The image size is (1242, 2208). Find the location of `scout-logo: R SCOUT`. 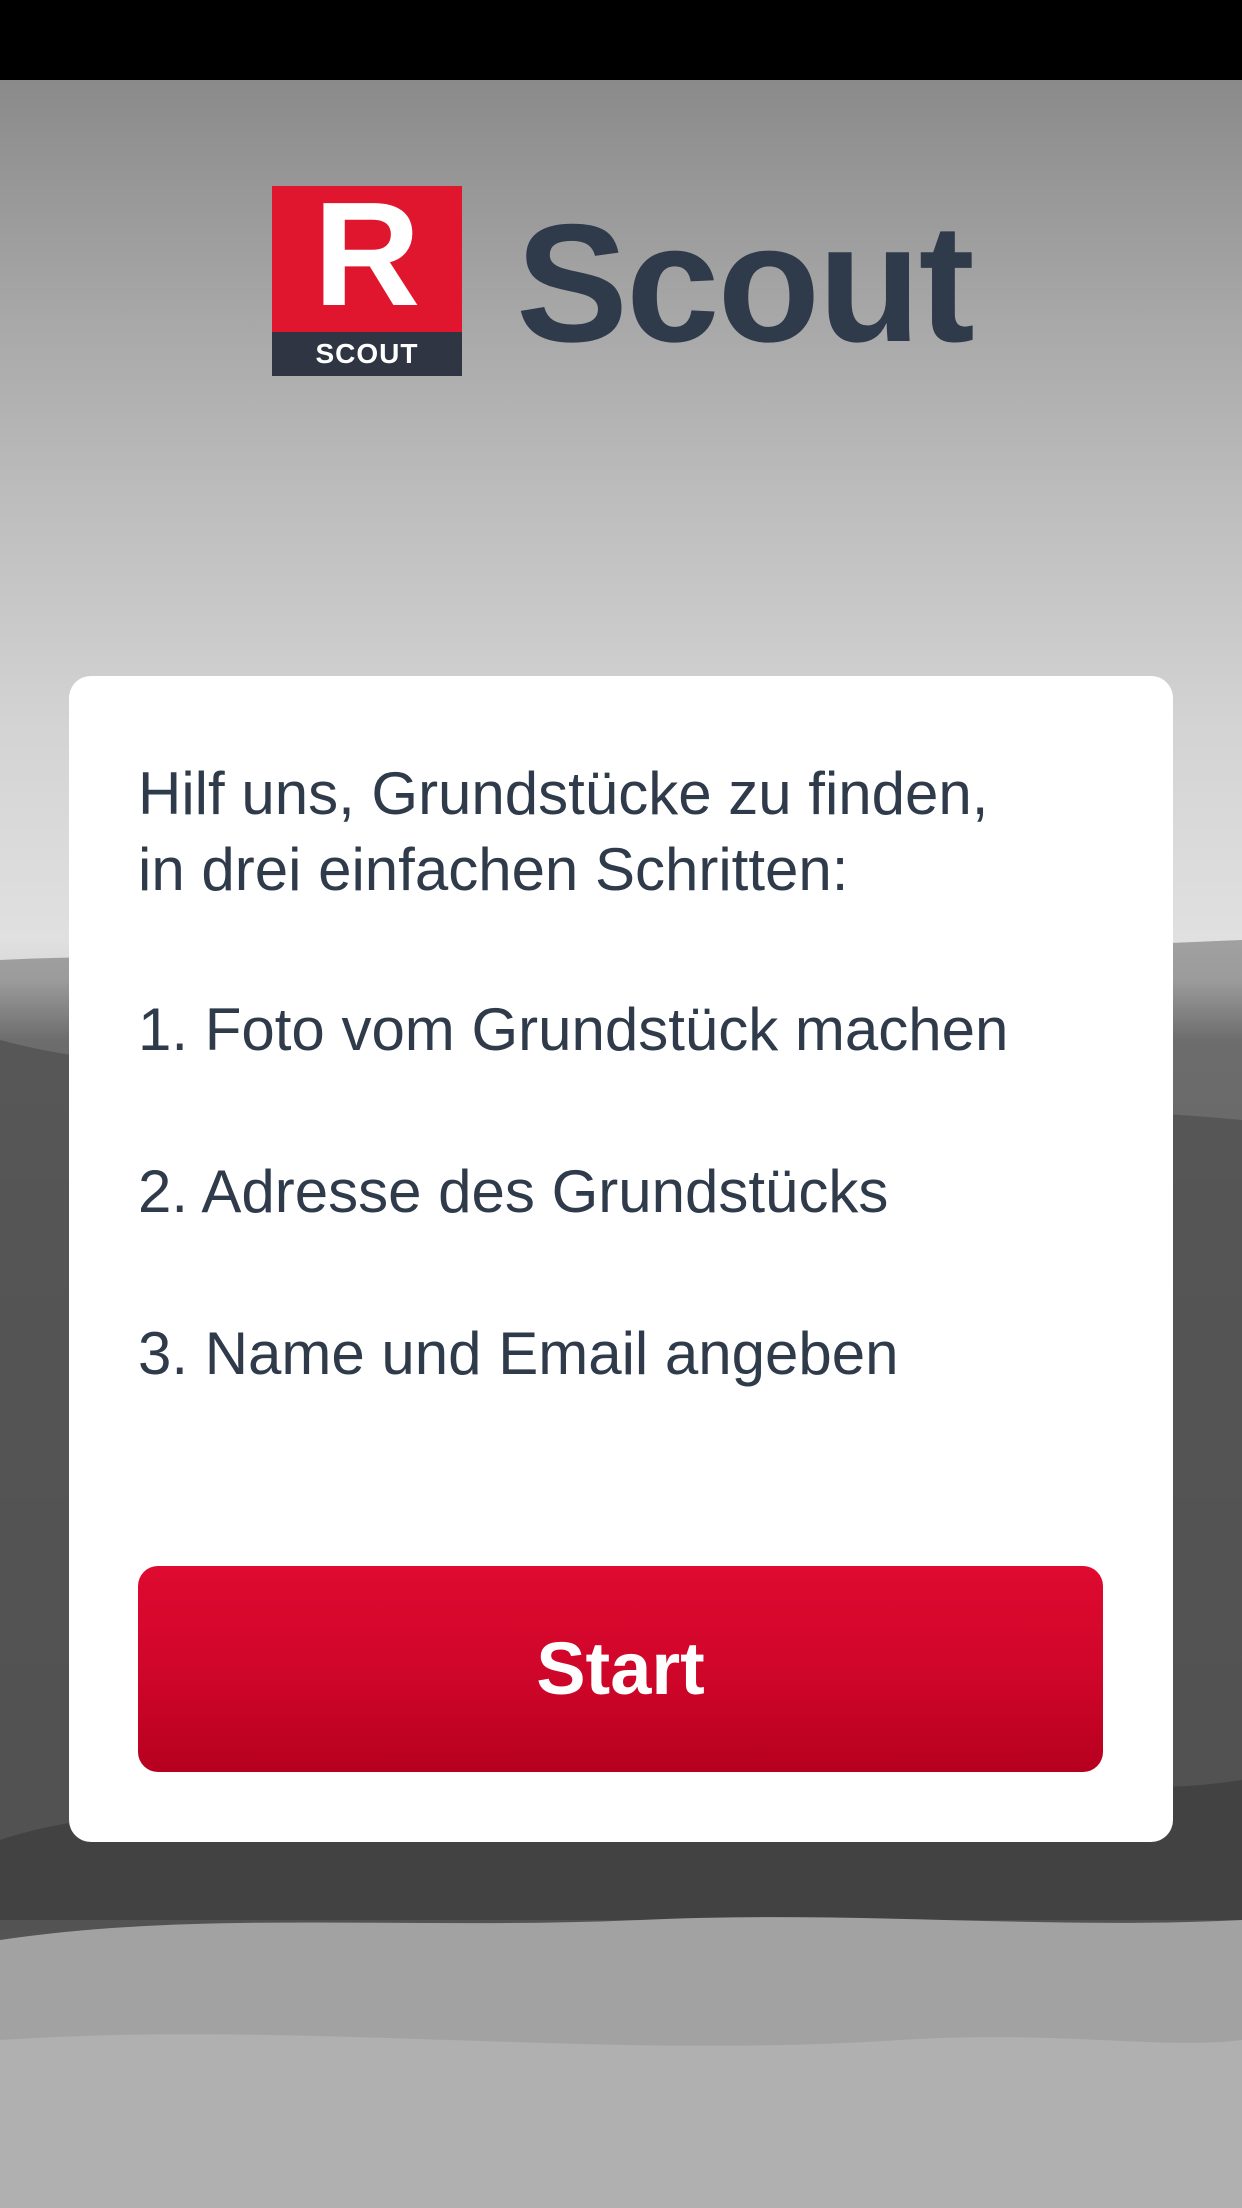

scout-logo: R SCOUT is located at coordinates (367, 278).